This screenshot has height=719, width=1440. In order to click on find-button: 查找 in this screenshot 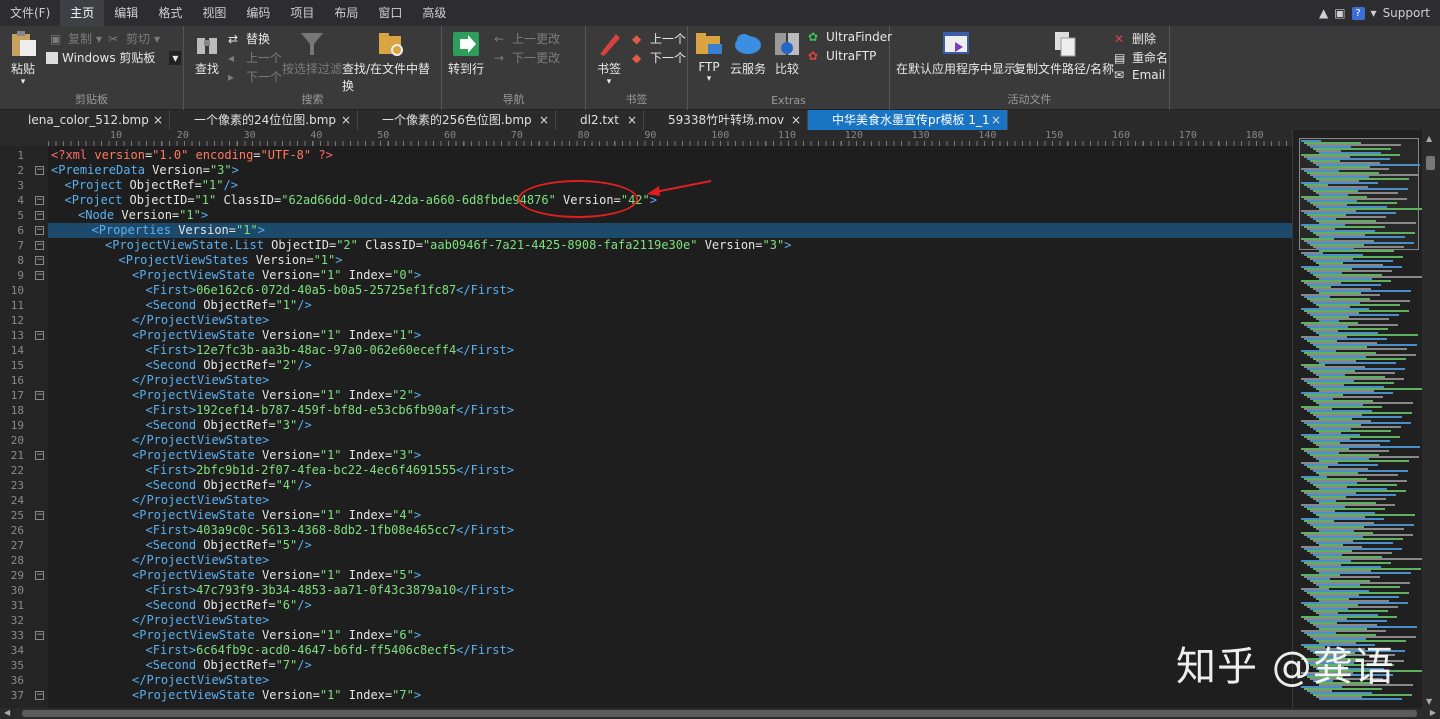, I will do `click(207, 53)`.